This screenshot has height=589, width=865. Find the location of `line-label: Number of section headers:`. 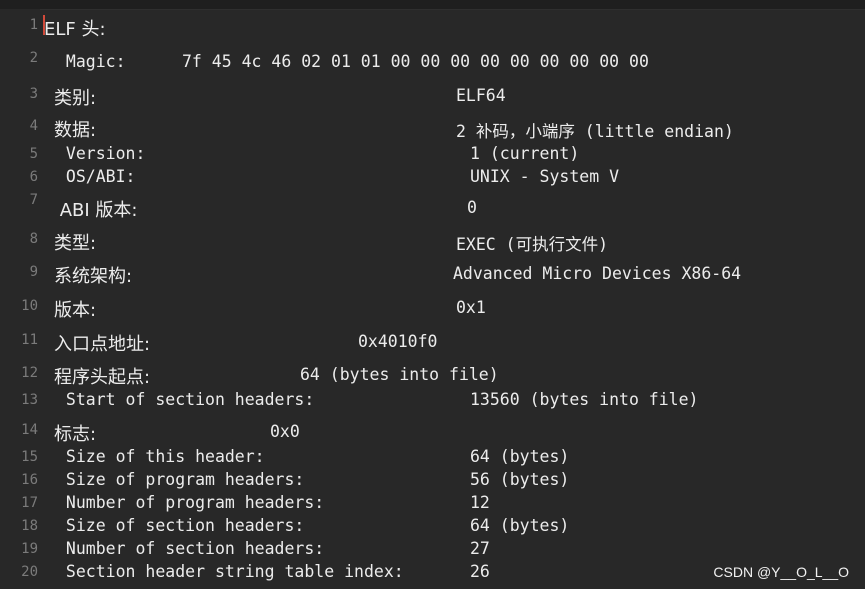

line-label: Number of section headers: is located at coordinates (190, 548).